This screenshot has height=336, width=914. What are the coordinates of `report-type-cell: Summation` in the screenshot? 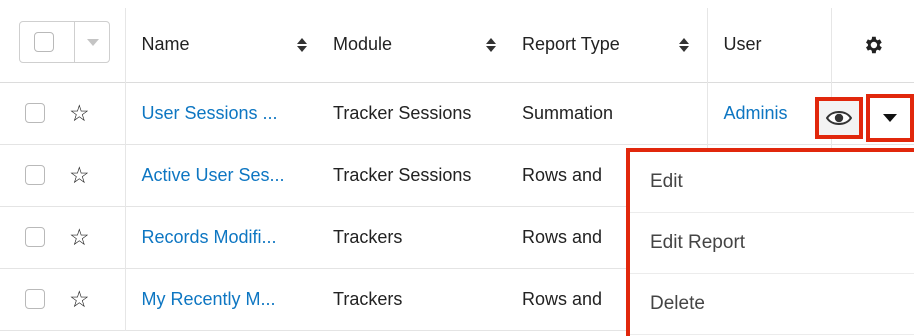 It's located at (568, 112).